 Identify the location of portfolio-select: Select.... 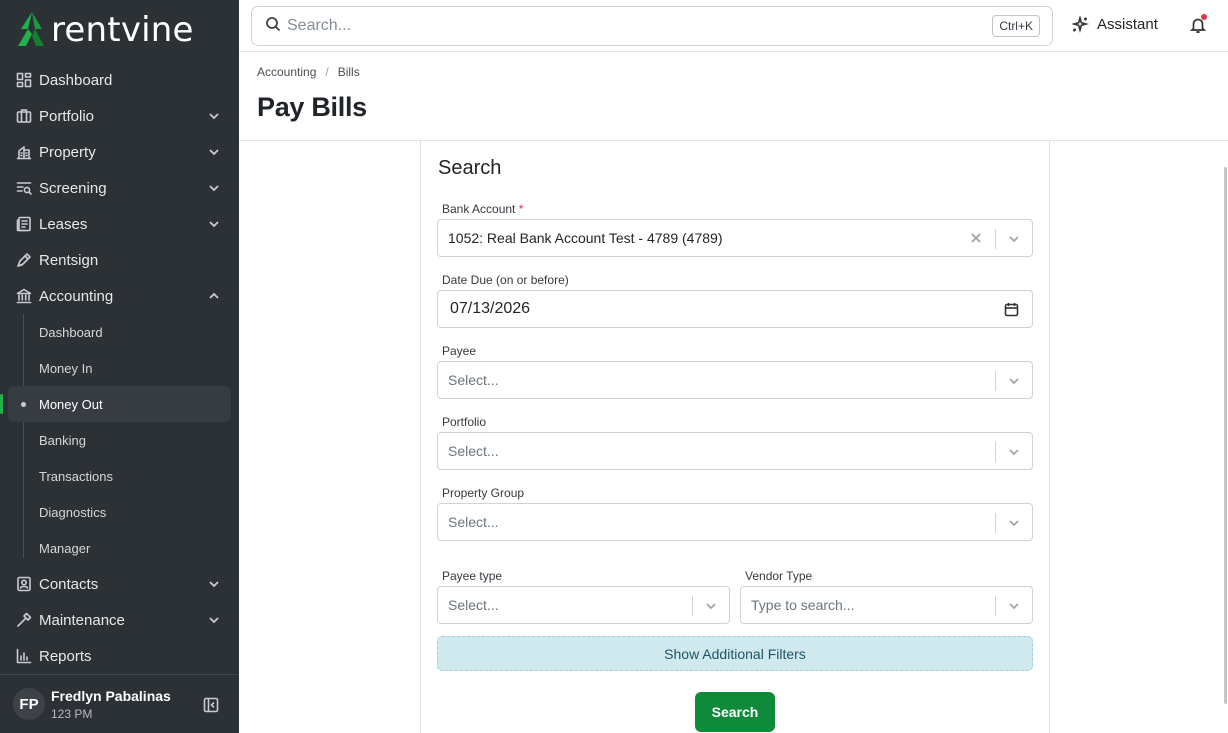
(735, 451).